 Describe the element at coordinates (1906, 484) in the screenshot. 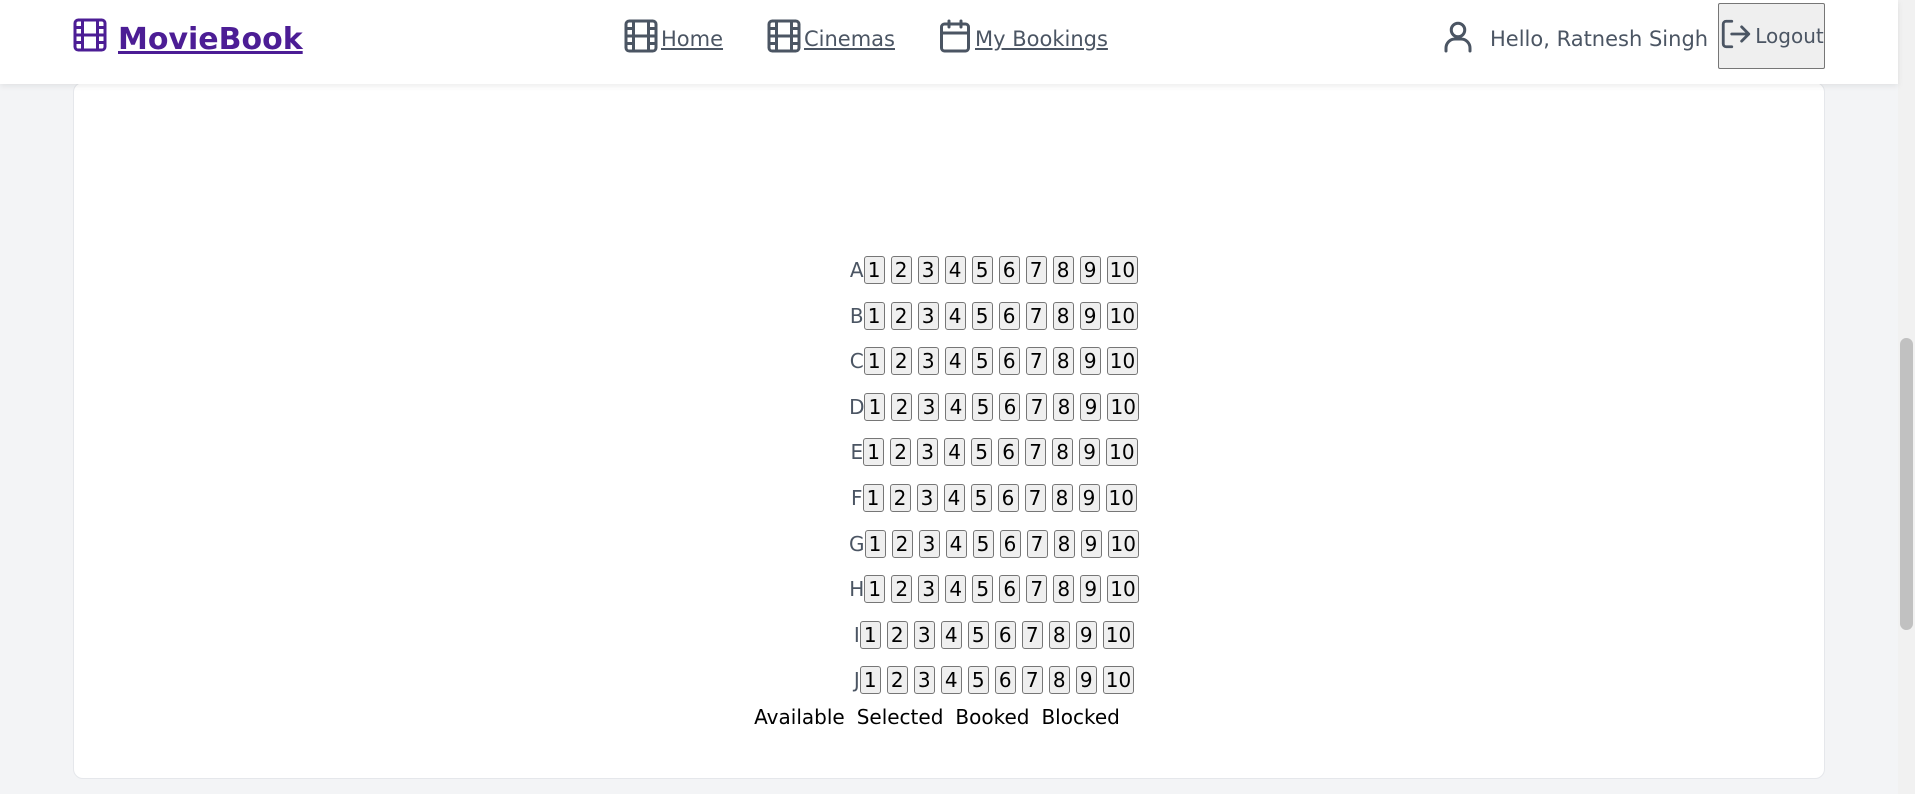

I see `scrollbar-thumb` at that location.